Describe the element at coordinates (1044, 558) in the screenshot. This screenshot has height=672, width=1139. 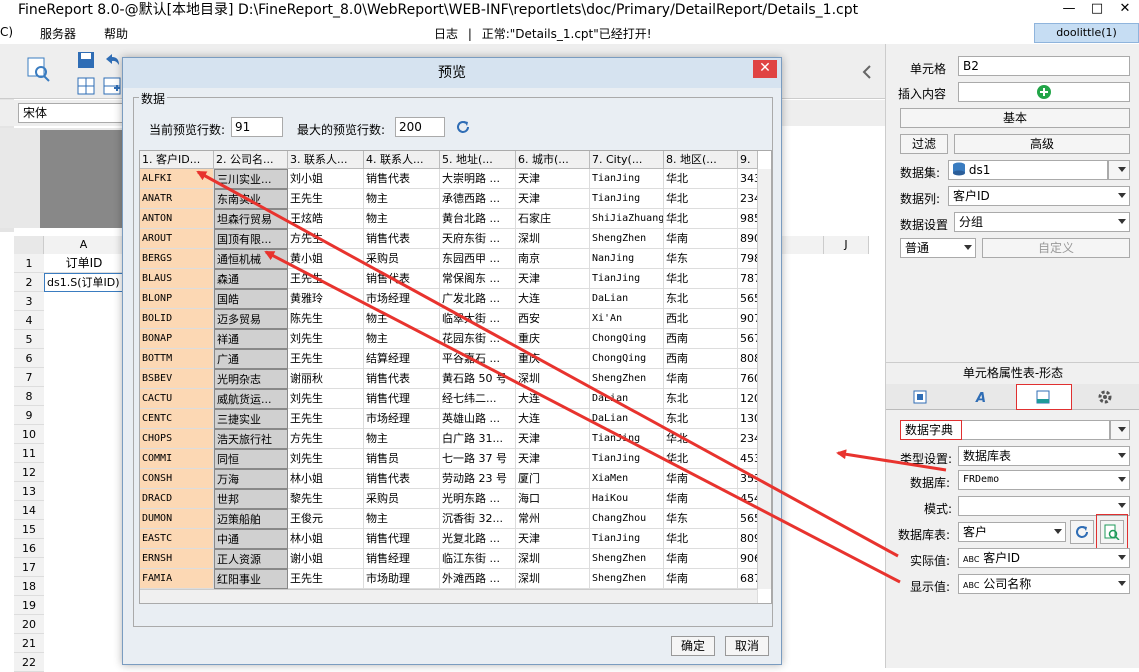
I see `actual-value-select: ABC 客户ID` at that location.